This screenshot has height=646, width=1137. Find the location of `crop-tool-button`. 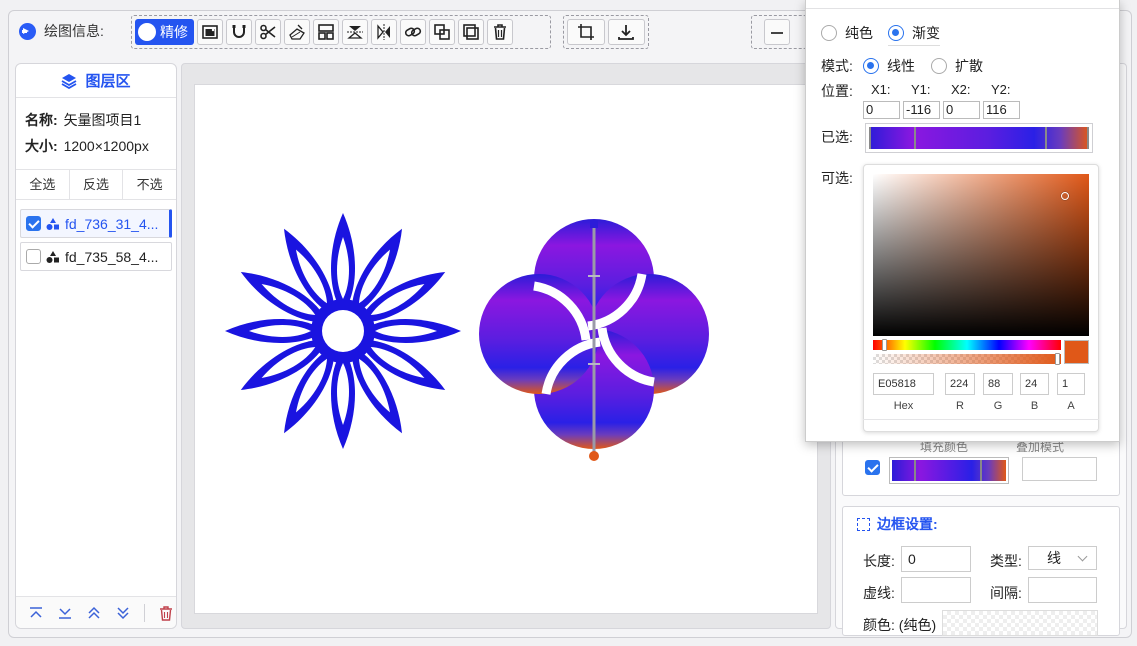

crop-tool-button is located at coordinates (586, 32).